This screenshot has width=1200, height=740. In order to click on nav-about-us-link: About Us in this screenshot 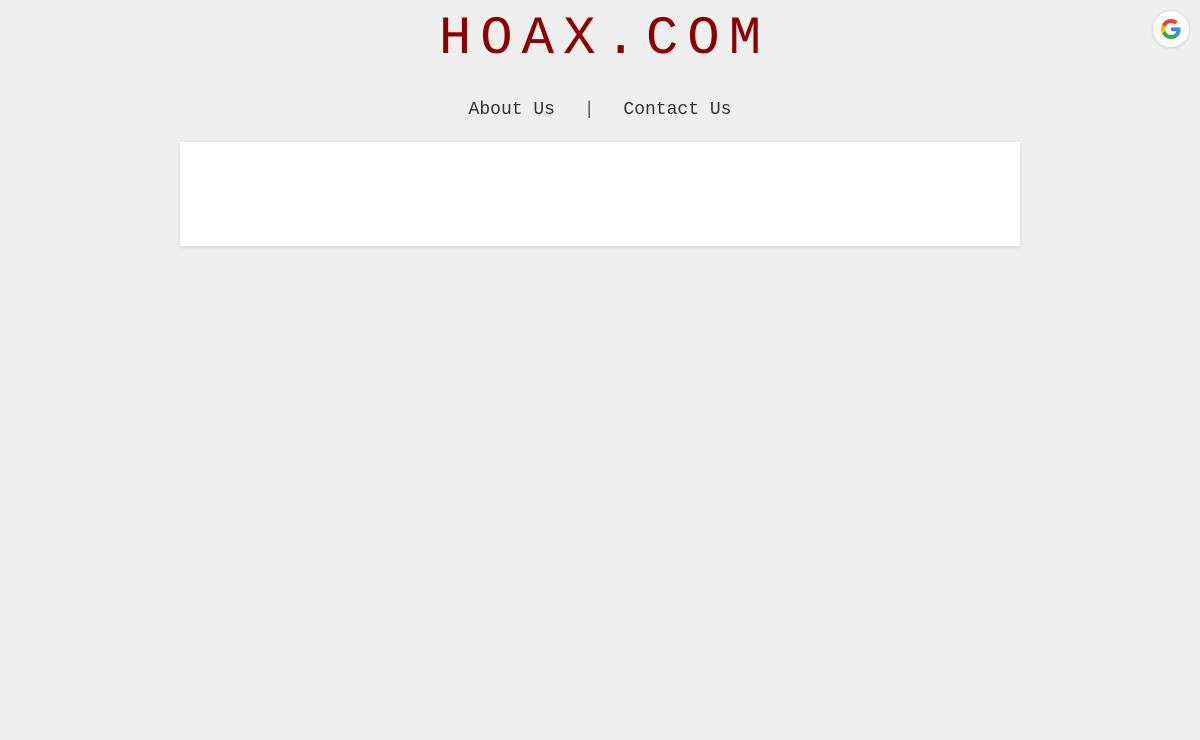, I will do `click(512, 110)`.